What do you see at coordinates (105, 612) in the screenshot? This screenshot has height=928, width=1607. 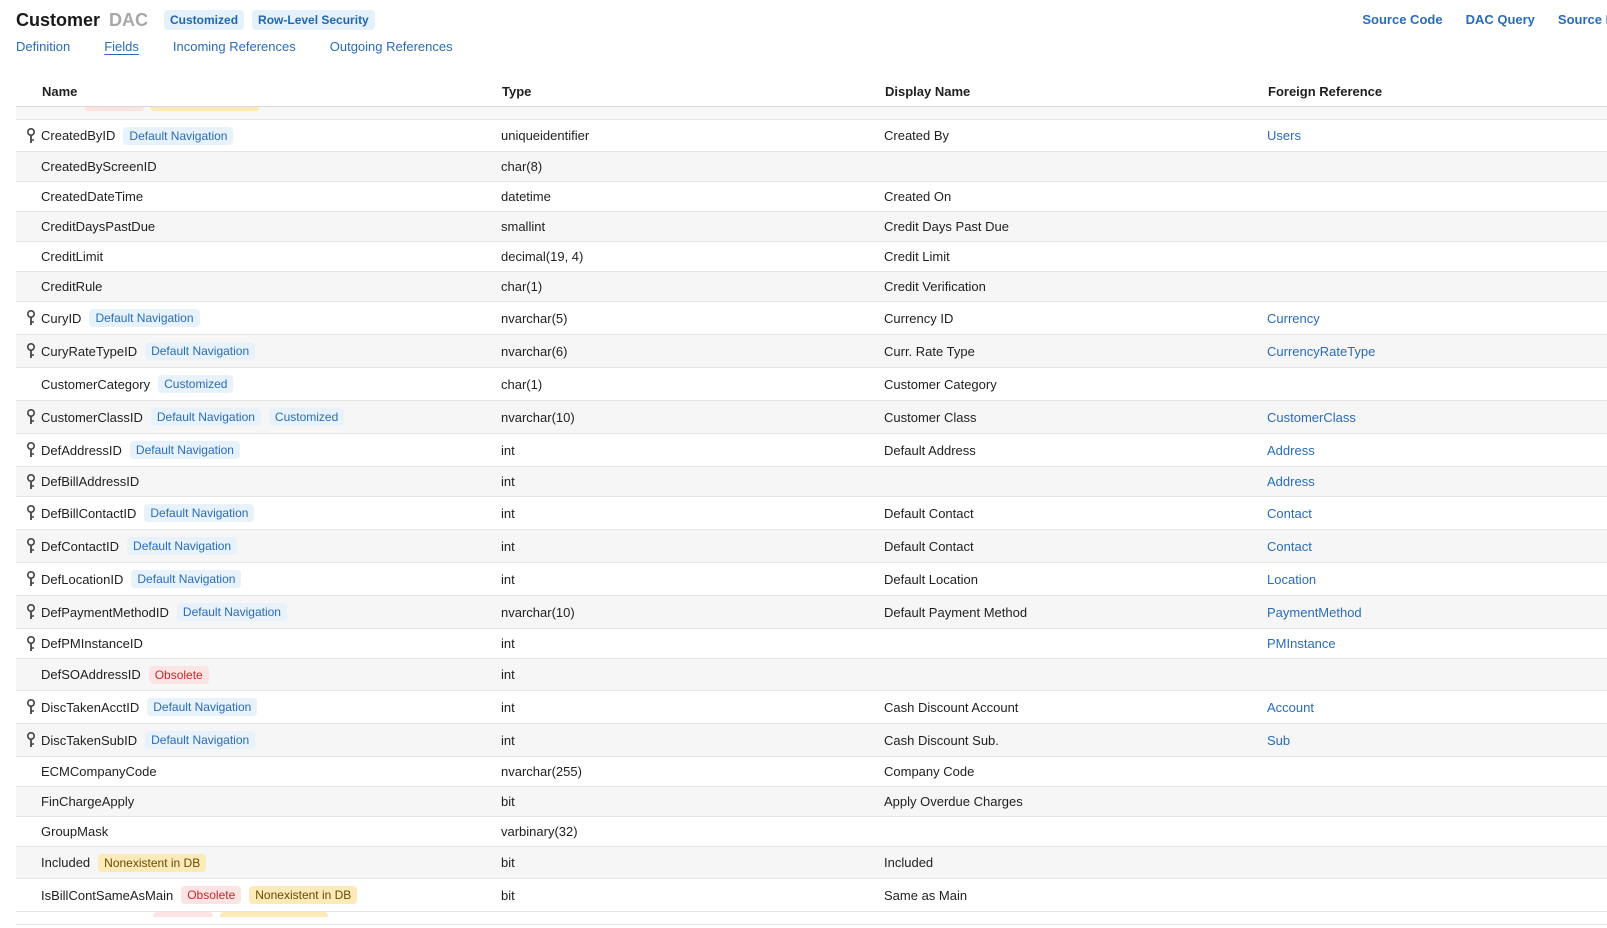 I see `field-name: DefPaymentMethodID` at bounding box center [105, 612].